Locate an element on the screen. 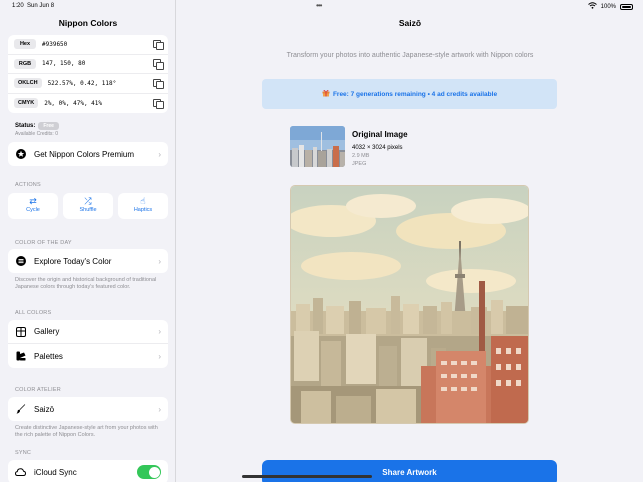 Image resolution: width=643 pixels, height=482 pixels. status-badge: Free is located at coordinates (48, 126).